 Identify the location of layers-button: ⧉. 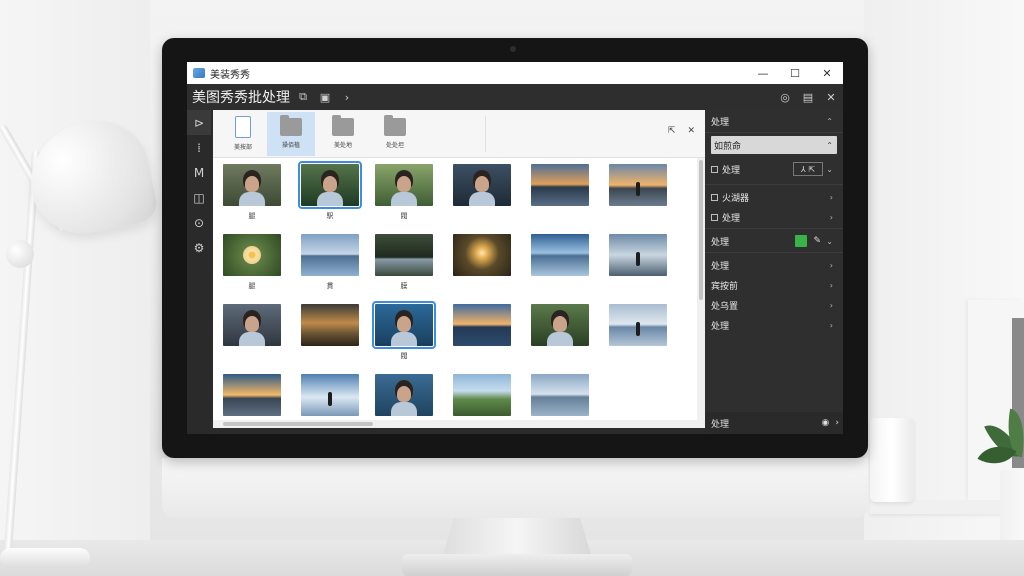
(303, 97).